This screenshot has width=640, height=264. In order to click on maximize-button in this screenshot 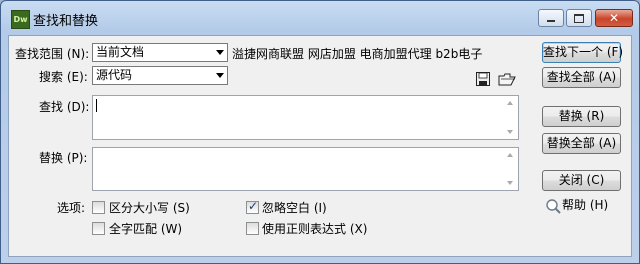, I will do `click(579, 18)`.